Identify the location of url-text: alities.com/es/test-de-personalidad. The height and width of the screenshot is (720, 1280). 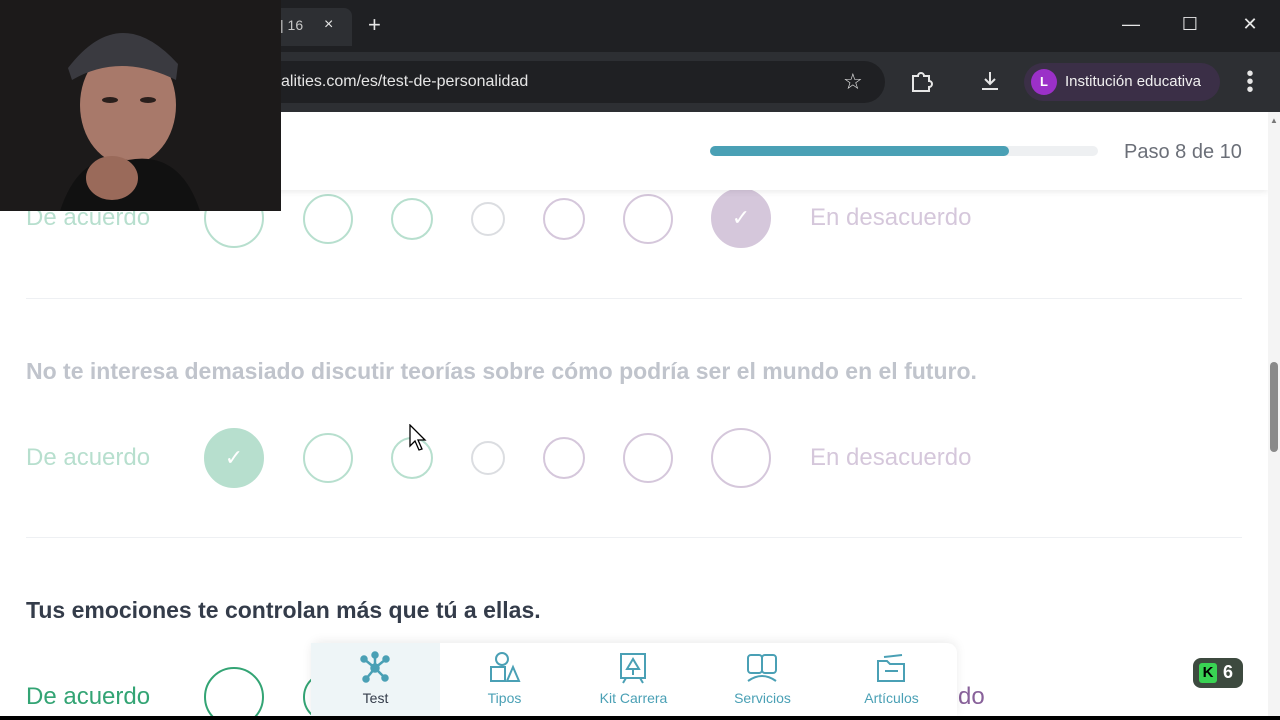
(404, 82).